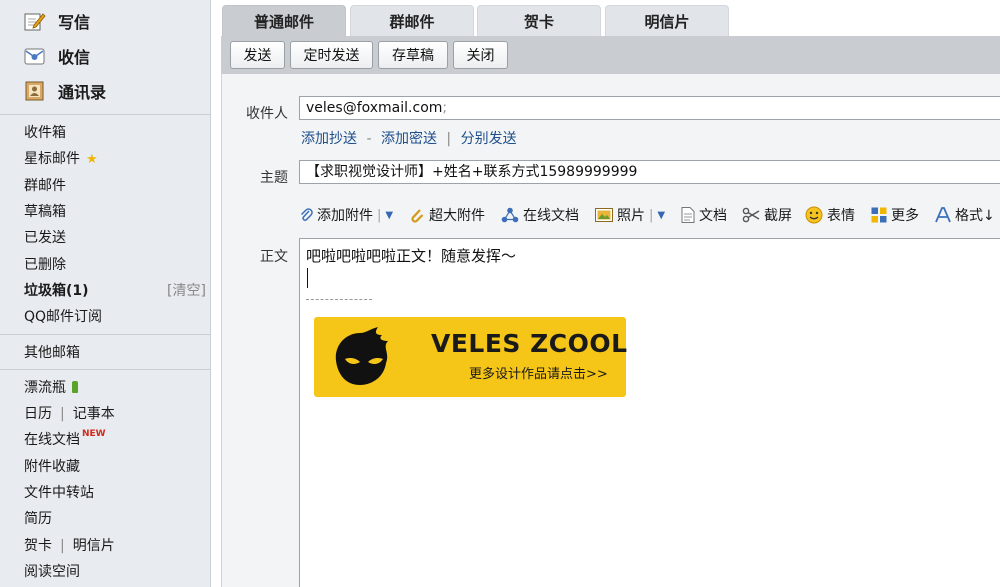 This screenshot has height=587, width=1000. What do you see at coordinates (339, 299) in the screenshot?
I see `signature-divider` at bounding box center [339, 299].